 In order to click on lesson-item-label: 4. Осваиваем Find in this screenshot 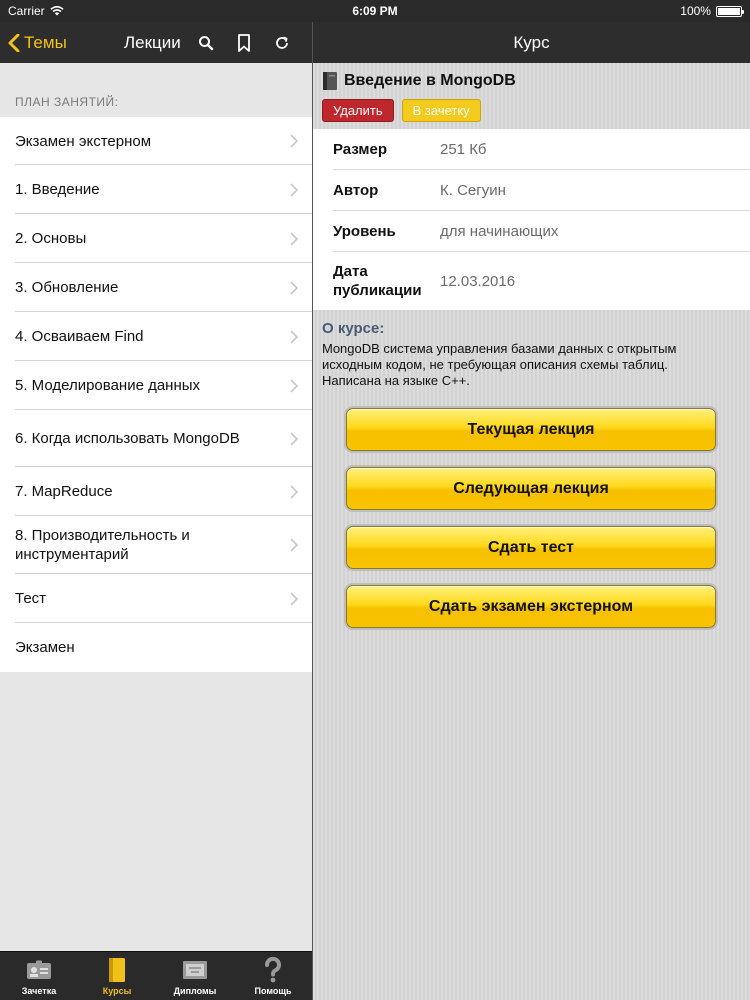, I will do `click(79, 336)`.